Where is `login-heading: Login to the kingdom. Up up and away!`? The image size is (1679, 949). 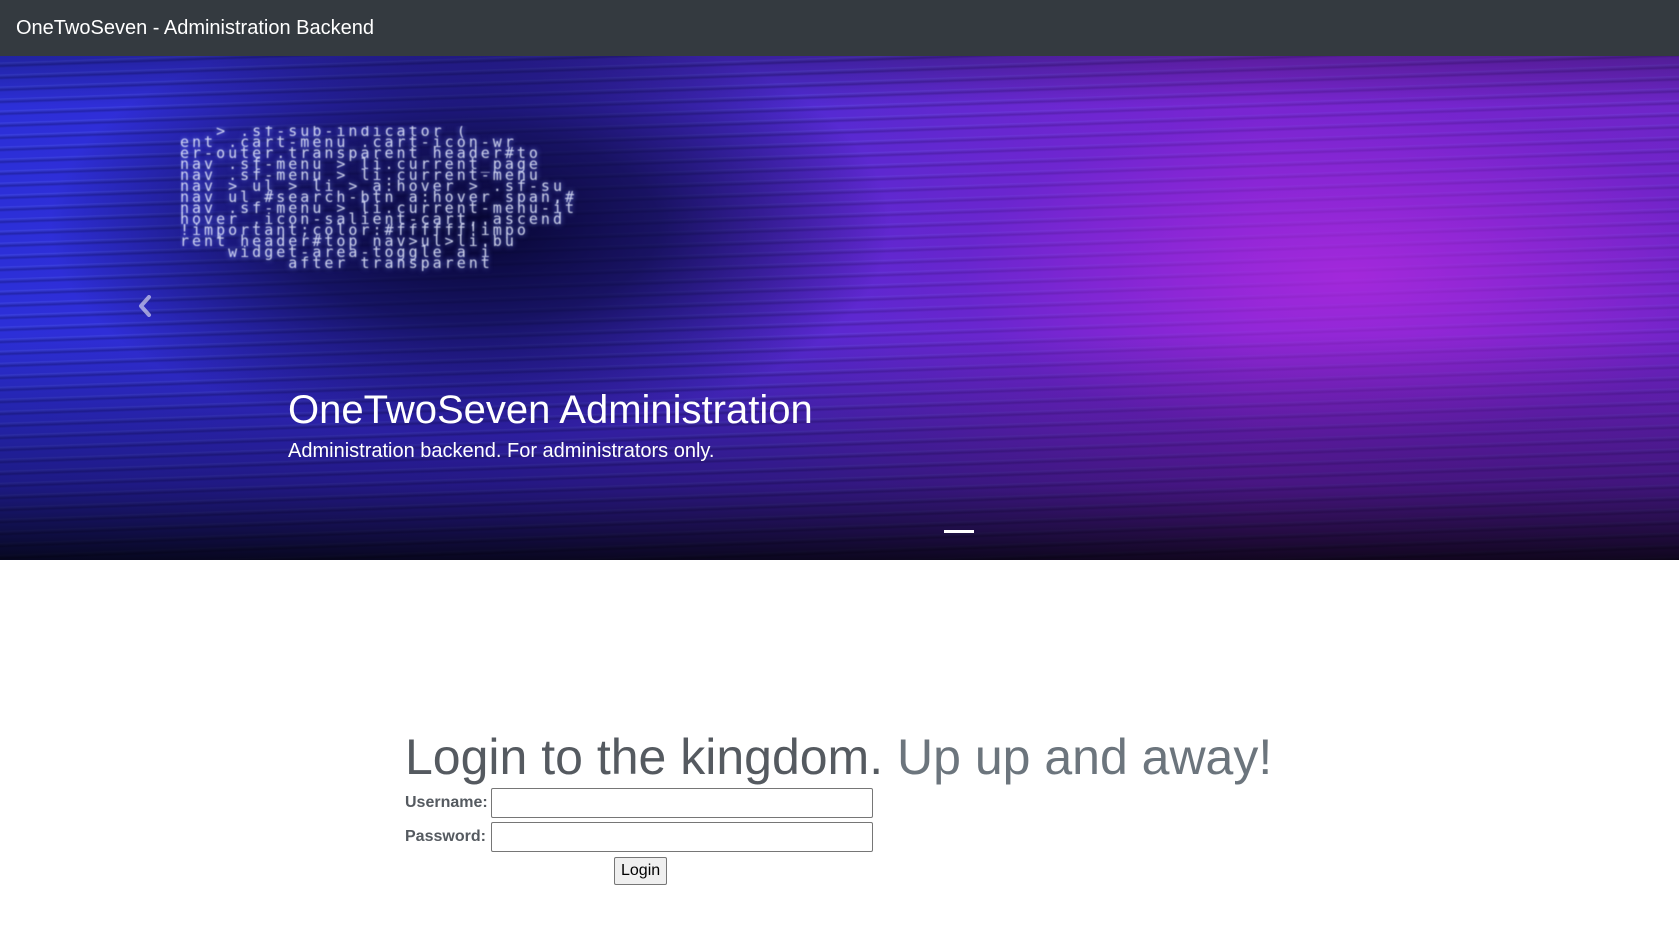 login-heading: Login to the kingdom. Up up and away! is located at coordinates (838, 757).